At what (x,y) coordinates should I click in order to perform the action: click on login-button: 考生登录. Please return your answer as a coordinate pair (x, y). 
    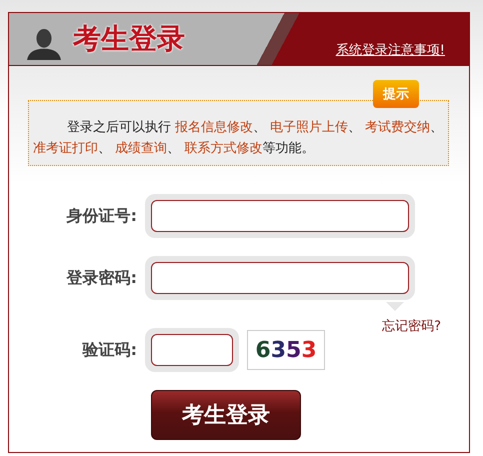
    Looking at the image, I should click on (226, 415).